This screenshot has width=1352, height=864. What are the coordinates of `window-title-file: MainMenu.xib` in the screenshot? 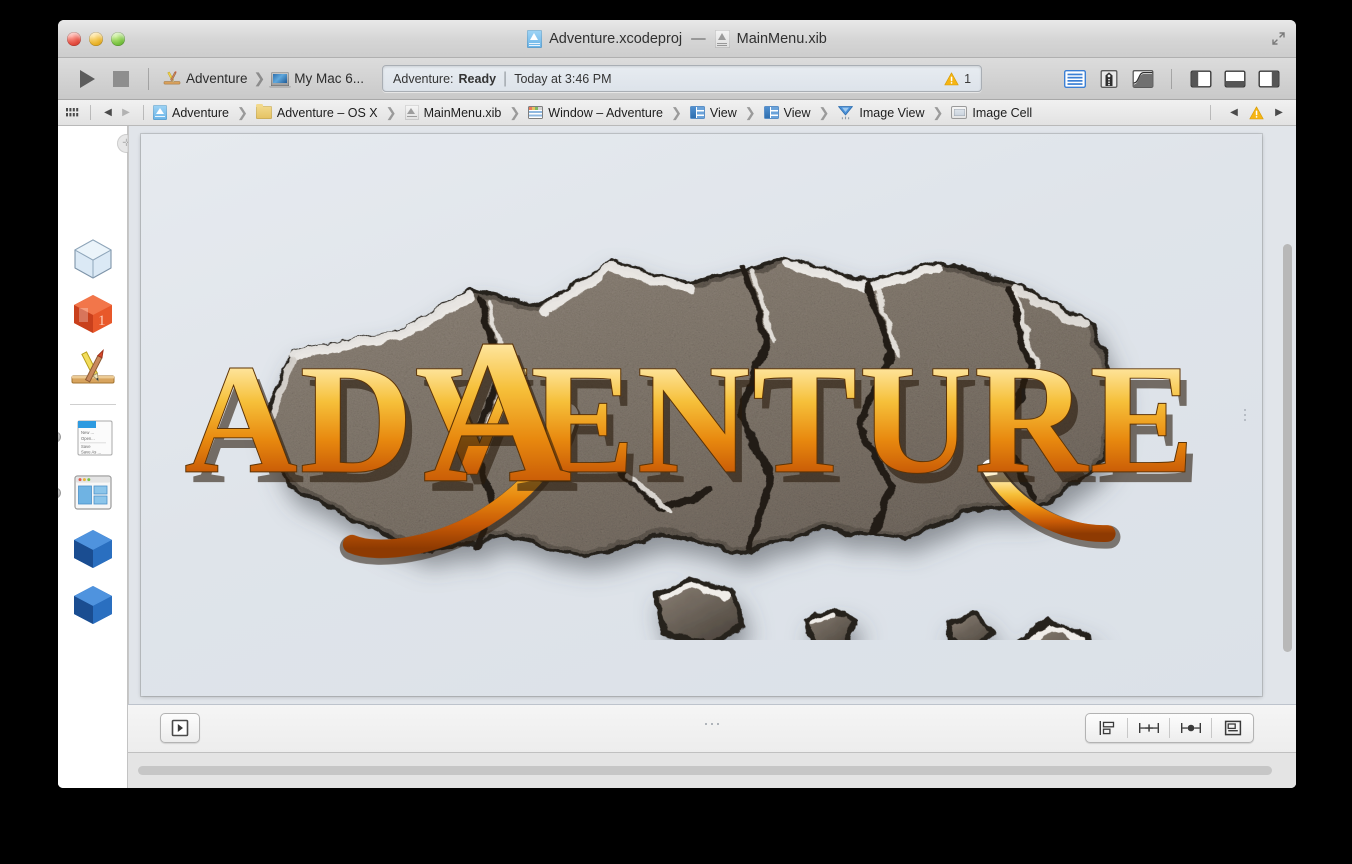 It's located at (781, 38).